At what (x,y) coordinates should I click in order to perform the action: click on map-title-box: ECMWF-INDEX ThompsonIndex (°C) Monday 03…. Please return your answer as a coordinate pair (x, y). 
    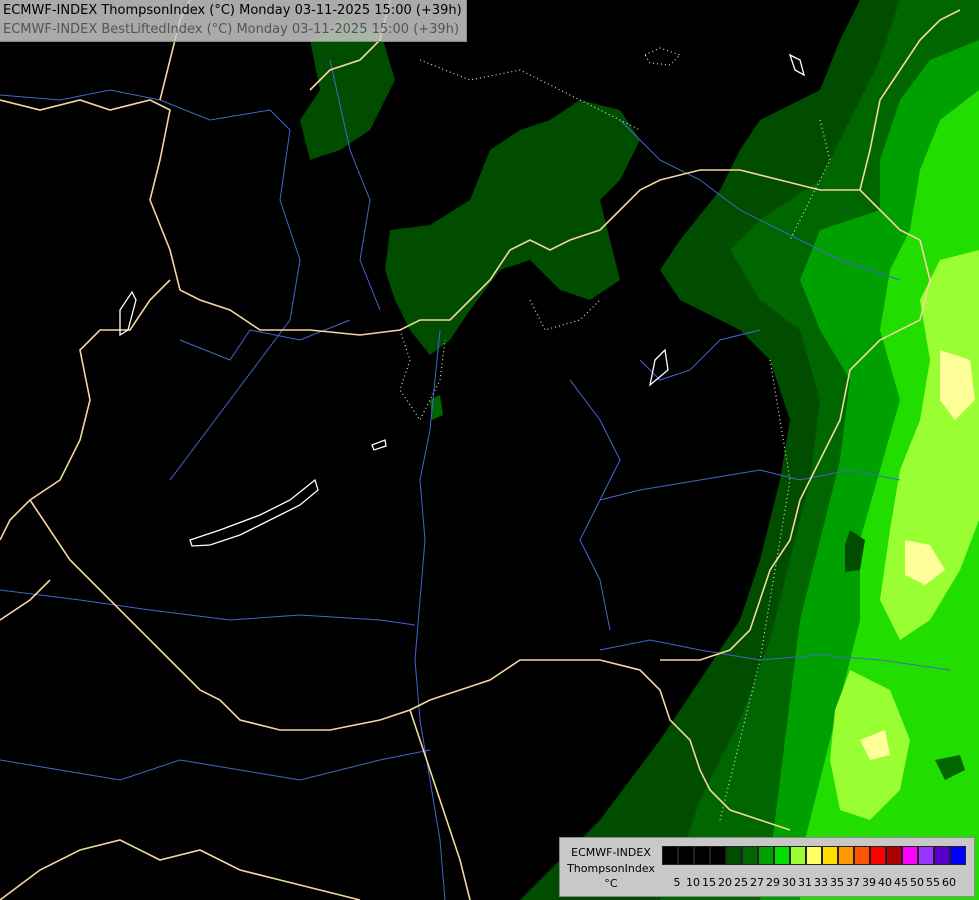
    Looking at the image, I should click on (233, 21).